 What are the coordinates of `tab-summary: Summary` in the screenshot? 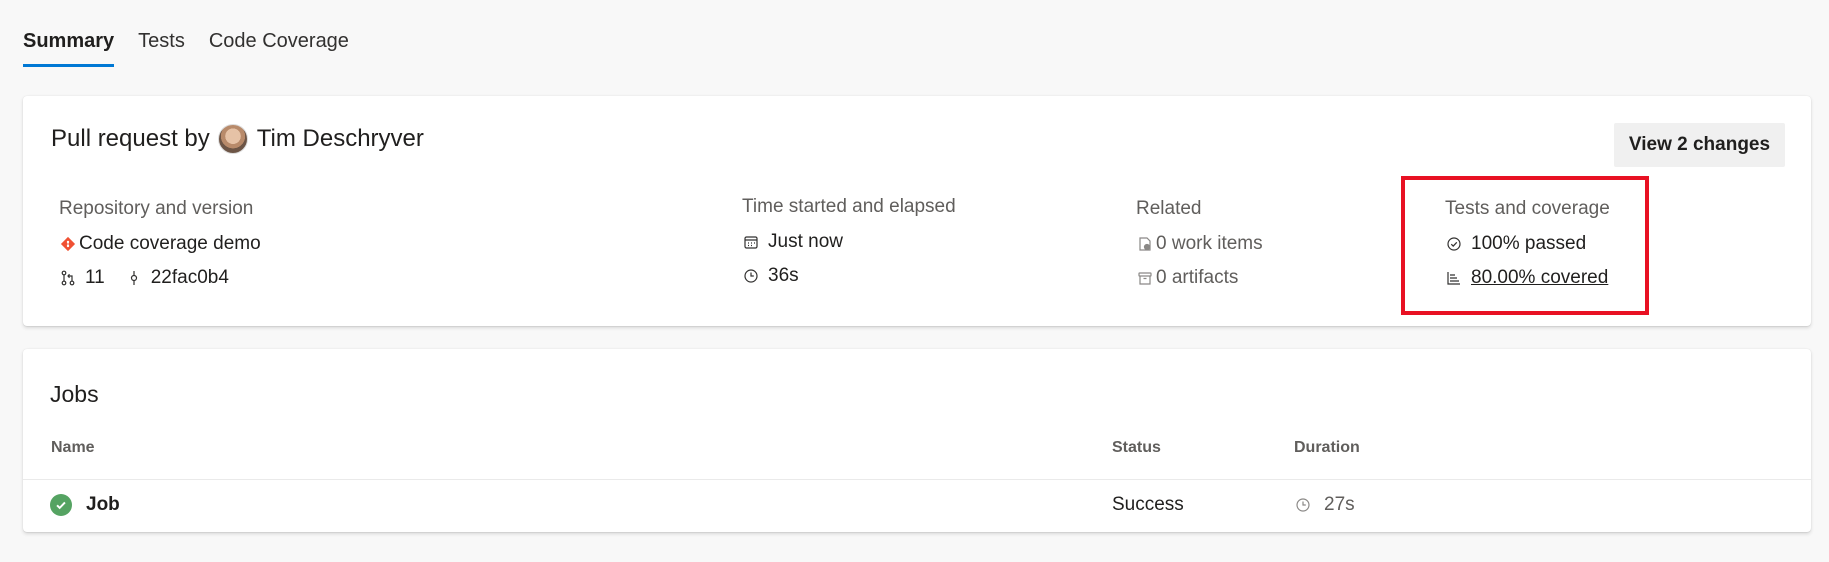 It's located at (69, 48).